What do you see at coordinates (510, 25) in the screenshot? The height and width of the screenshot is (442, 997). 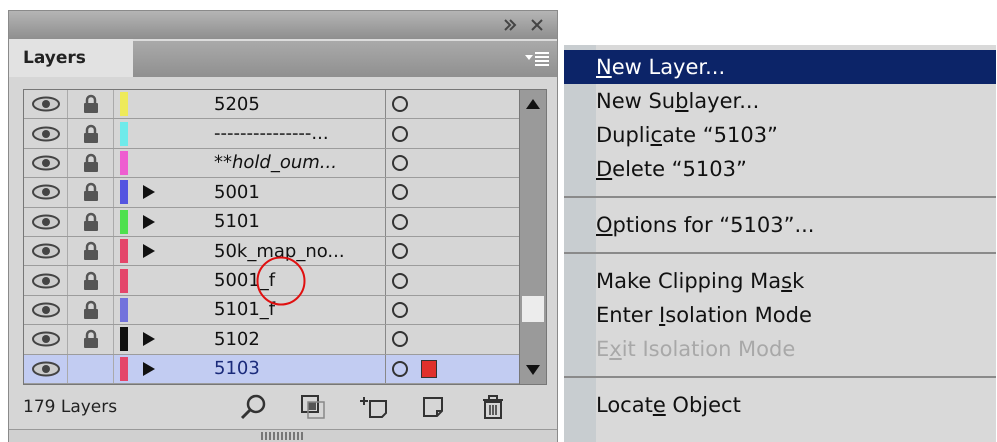 I see `collapse-icon` at bounding box center [510, 25].